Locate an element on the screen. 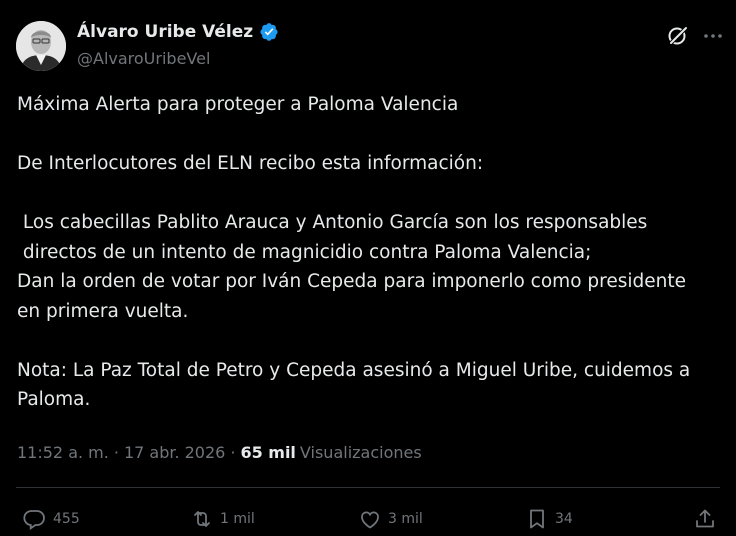  like-button: 3 mil is located at coordinates (390, 519).